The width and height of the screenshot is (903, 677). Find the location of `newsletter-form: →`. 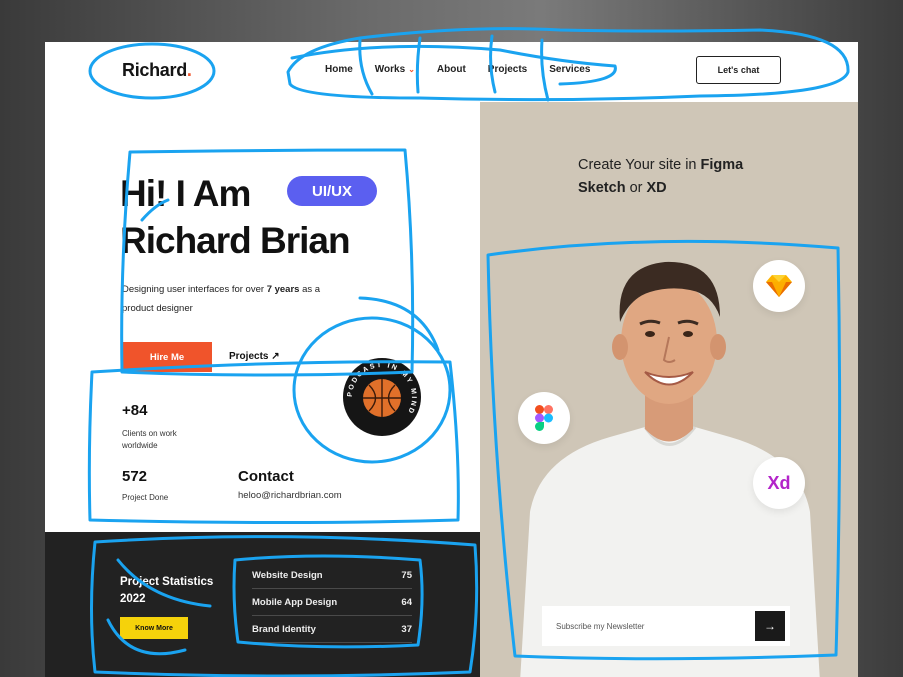

newsletter-form: → is located at coordinates (666, 626).